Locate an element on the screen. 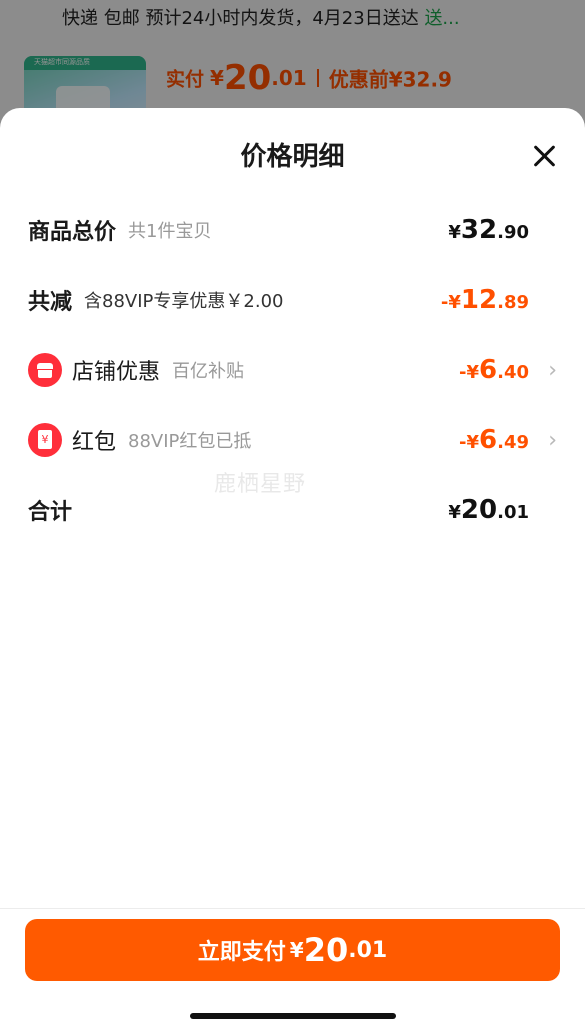  red-packet-amount: -¥ 6.49 is located at coordinates (494, 440).